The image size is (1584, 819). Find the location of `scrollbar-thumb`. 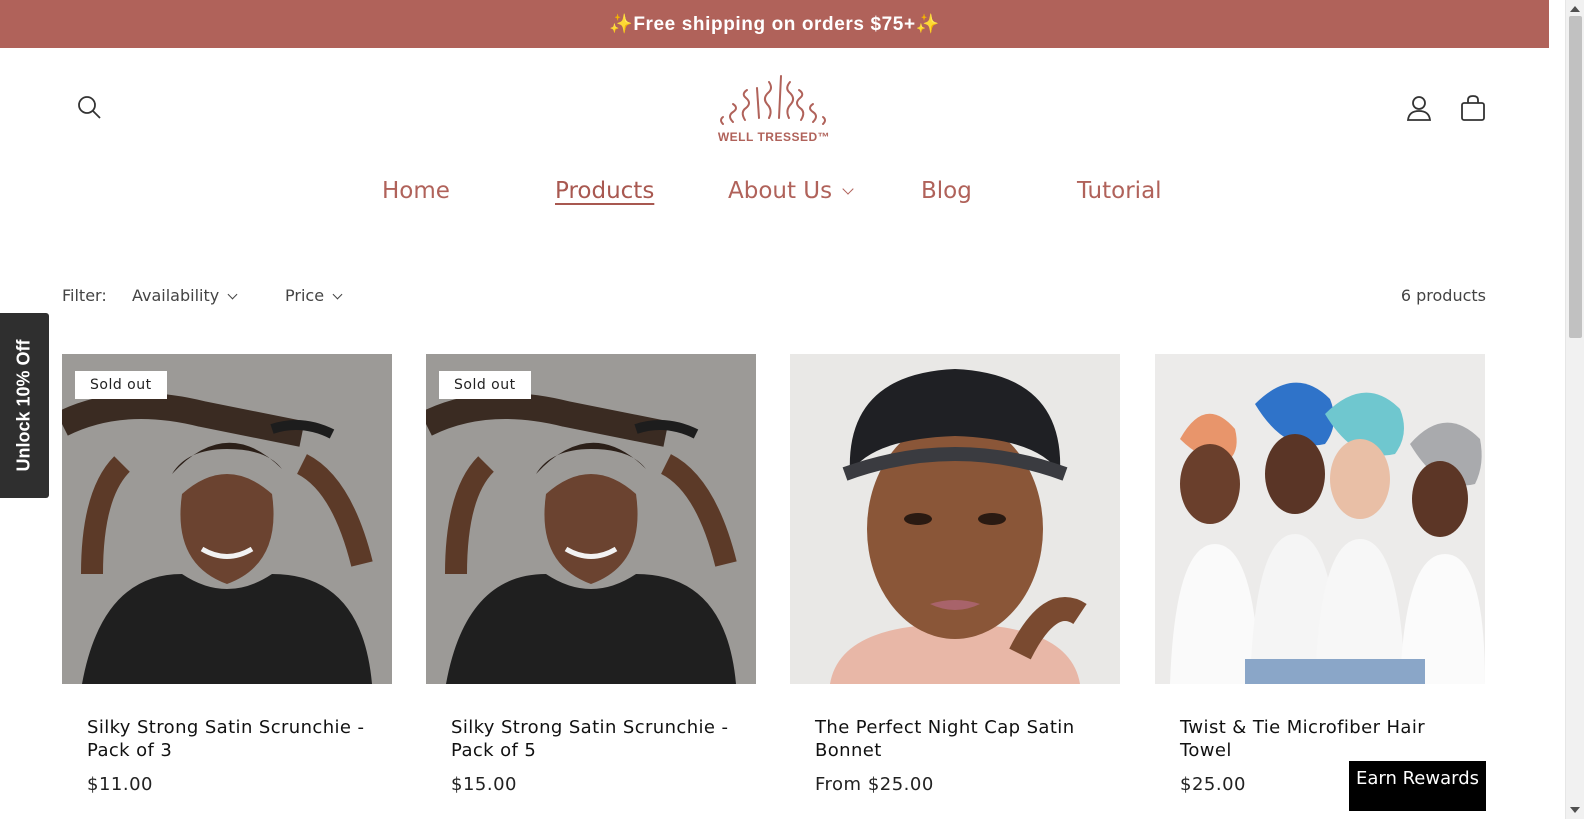

scrollbar-thumb is located at coordinates (1575, 177).